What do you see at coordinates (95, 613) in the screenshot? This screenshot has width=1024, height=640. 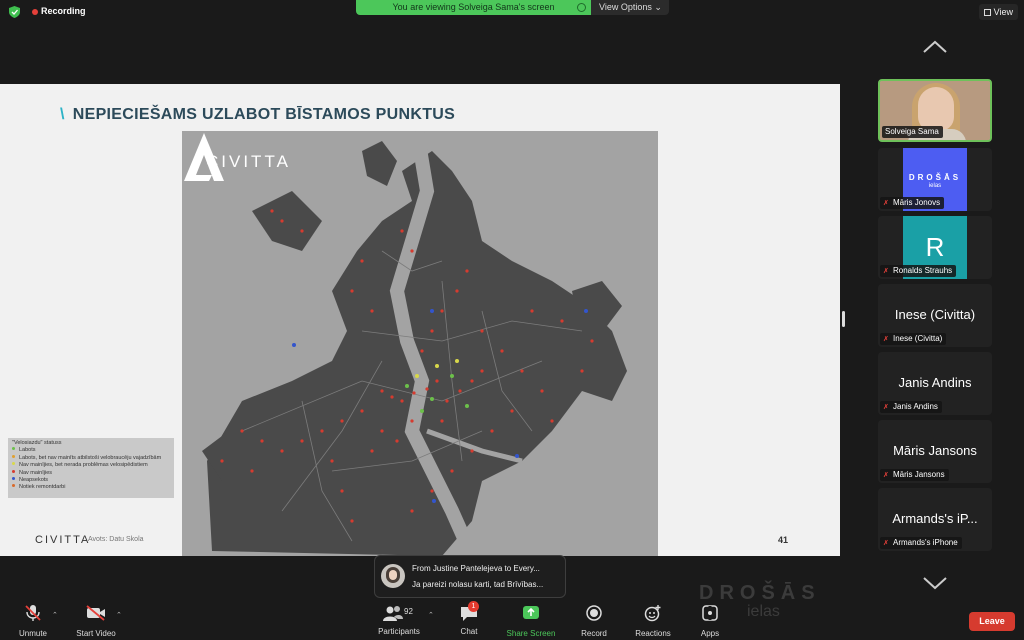 I see `video-camera-off-icon` at bounding box center [95, 613].